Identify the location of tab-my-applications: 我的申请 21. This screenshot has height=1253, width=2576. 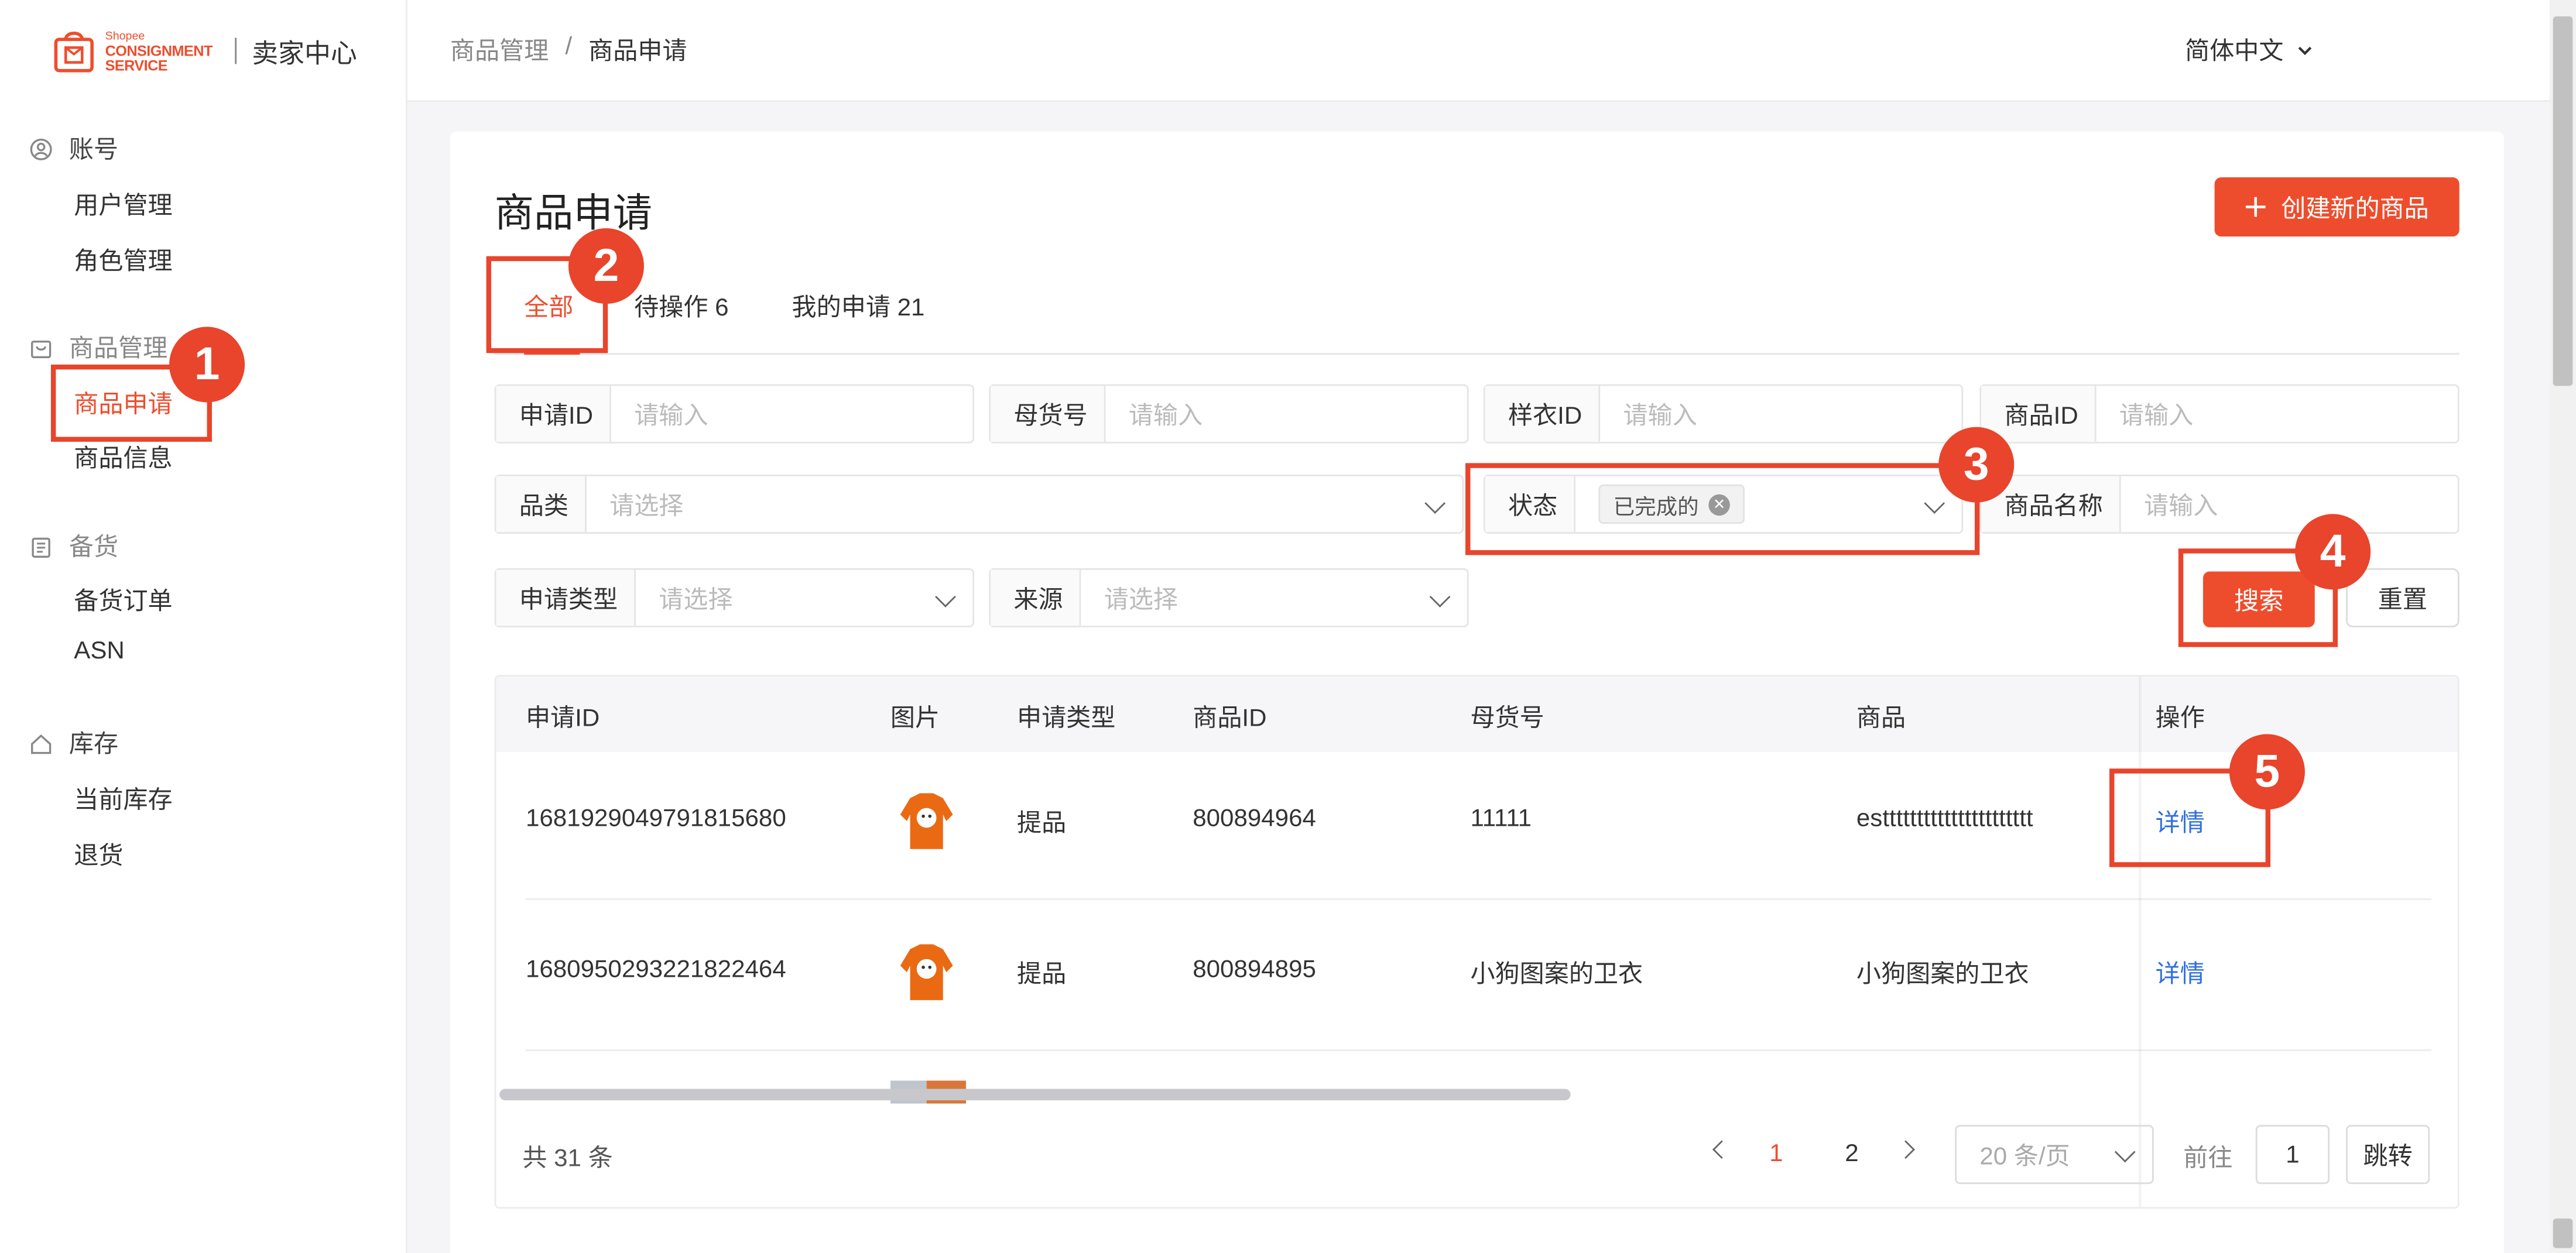
(858, 307).